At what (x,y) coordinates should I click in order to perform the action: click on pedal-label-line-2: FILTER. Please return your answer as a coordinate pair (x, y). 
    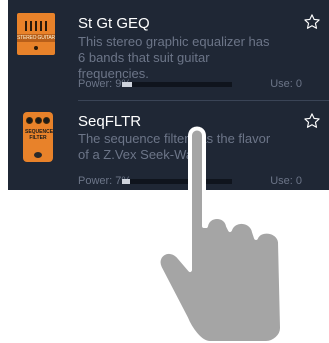
    Looking at the image, I should click on (38, 138).